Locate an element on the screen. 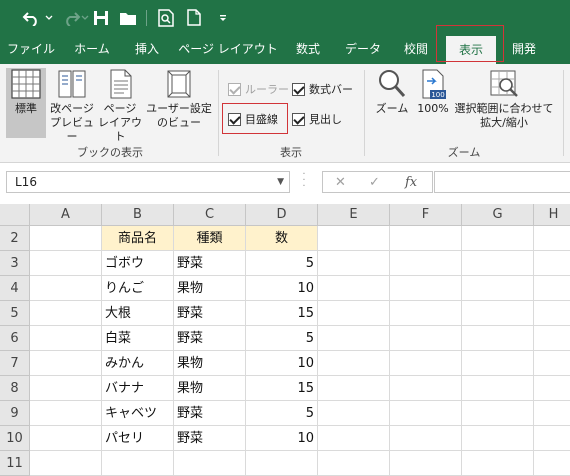 The height and width of the screenshot is (476, 570). cell-g6 is located at coordinates (498, 338).